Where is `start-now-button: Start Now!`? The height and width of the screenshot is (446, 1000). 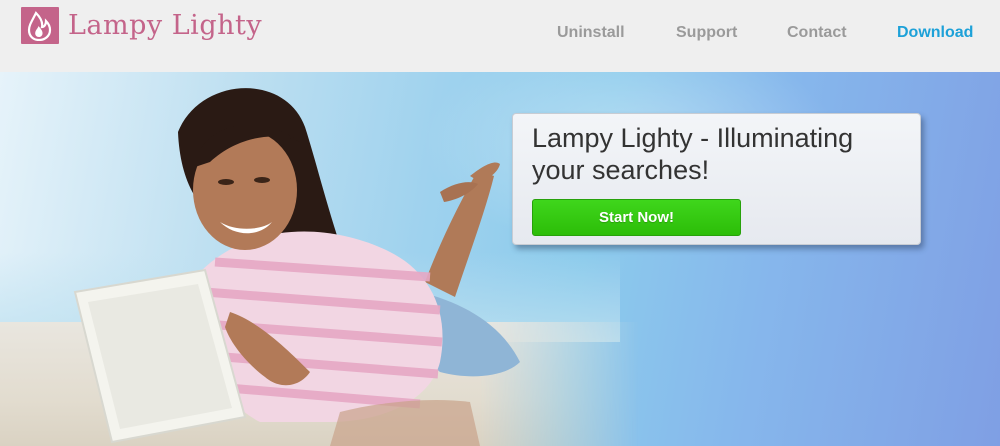
start-now-button: Start Now! is located at coordinates (636, 217).